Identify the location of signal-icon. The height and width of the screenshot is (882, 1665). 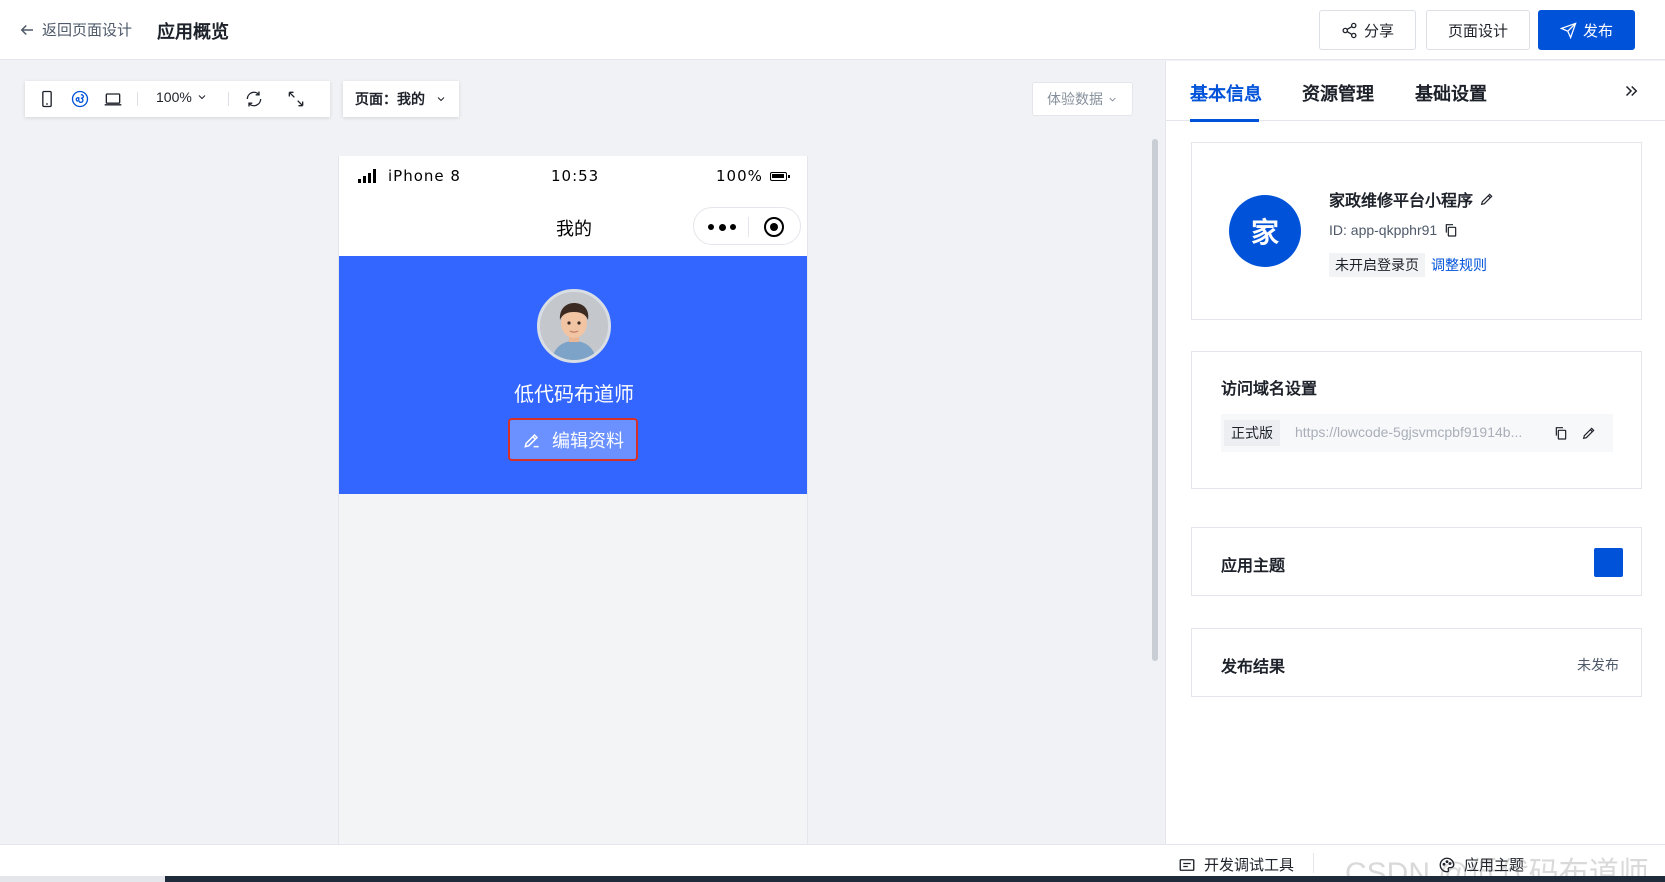
(367, 176).